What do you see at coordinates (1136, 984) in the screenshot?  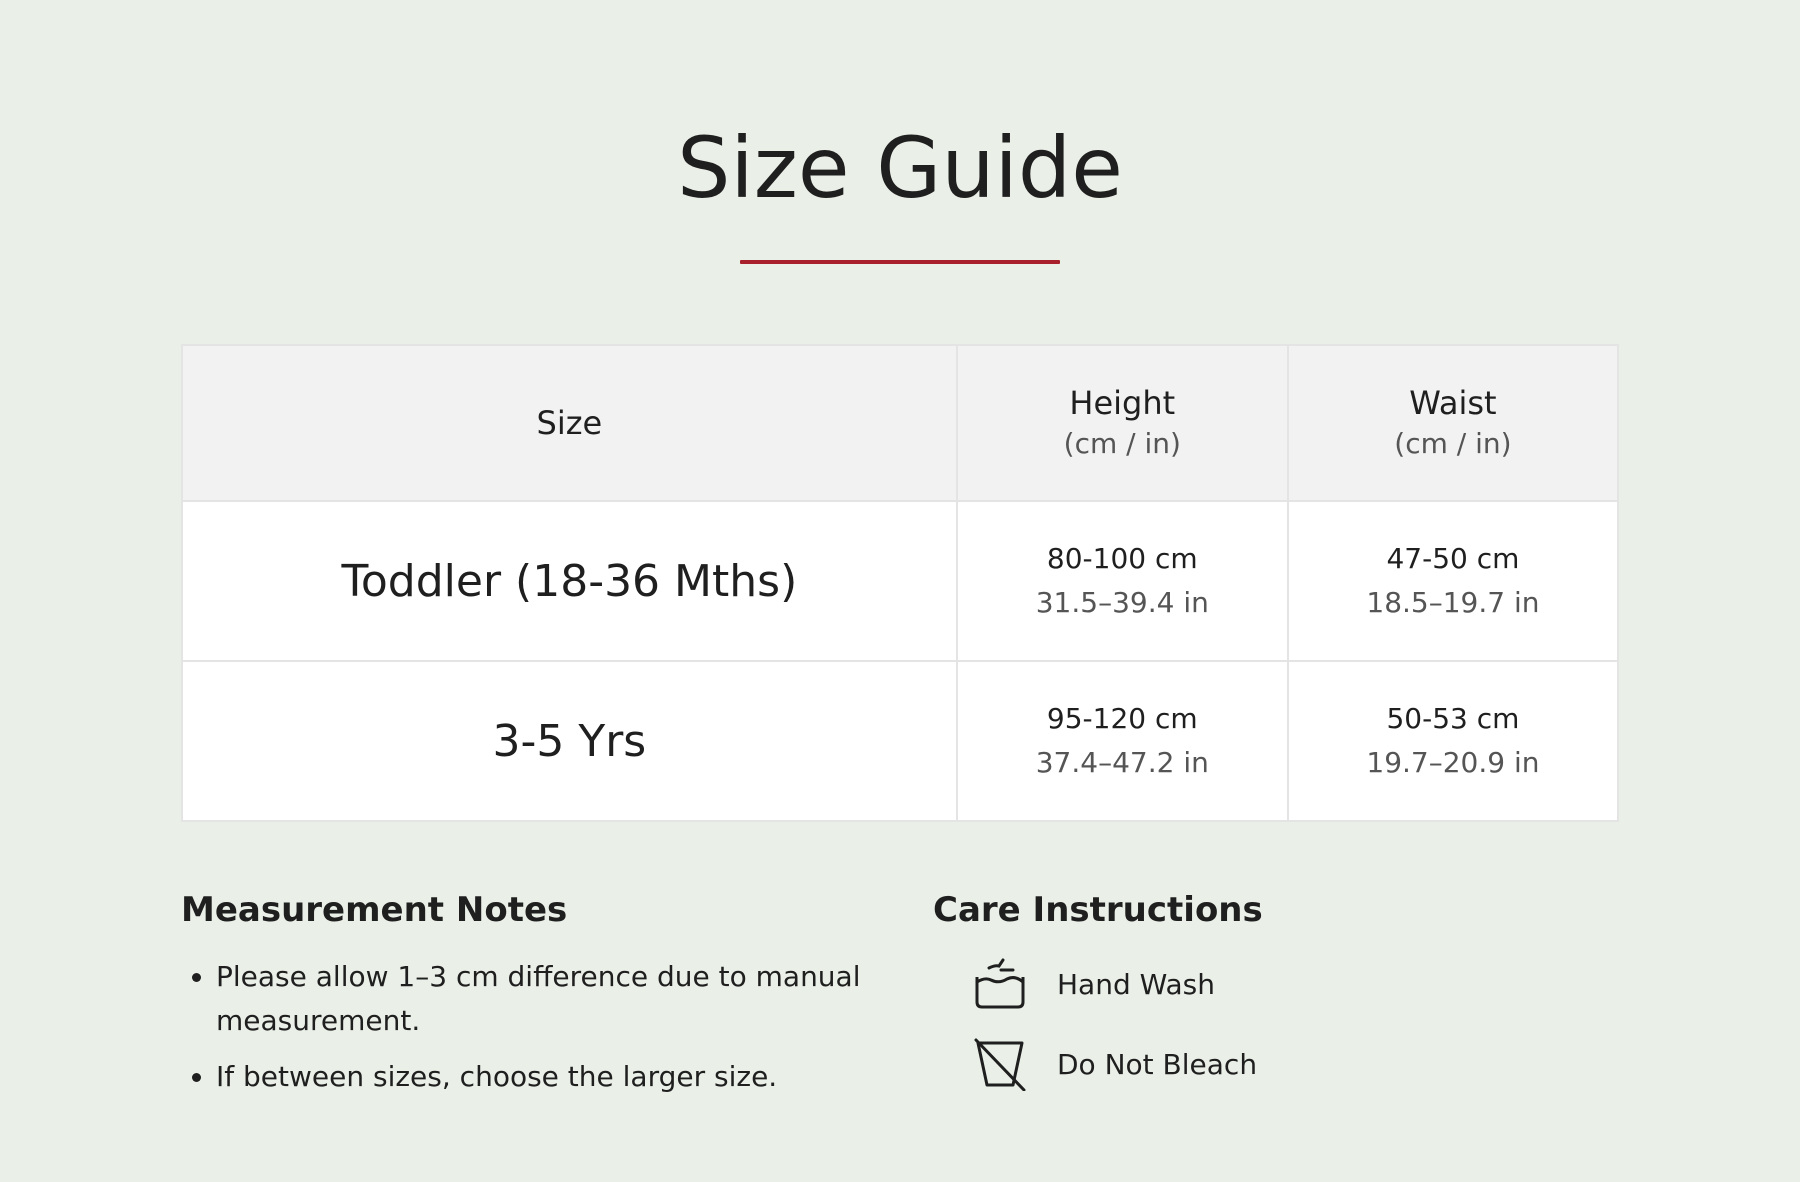 I see `care-label: Hand Wash` at bounding box center [1136, 984].